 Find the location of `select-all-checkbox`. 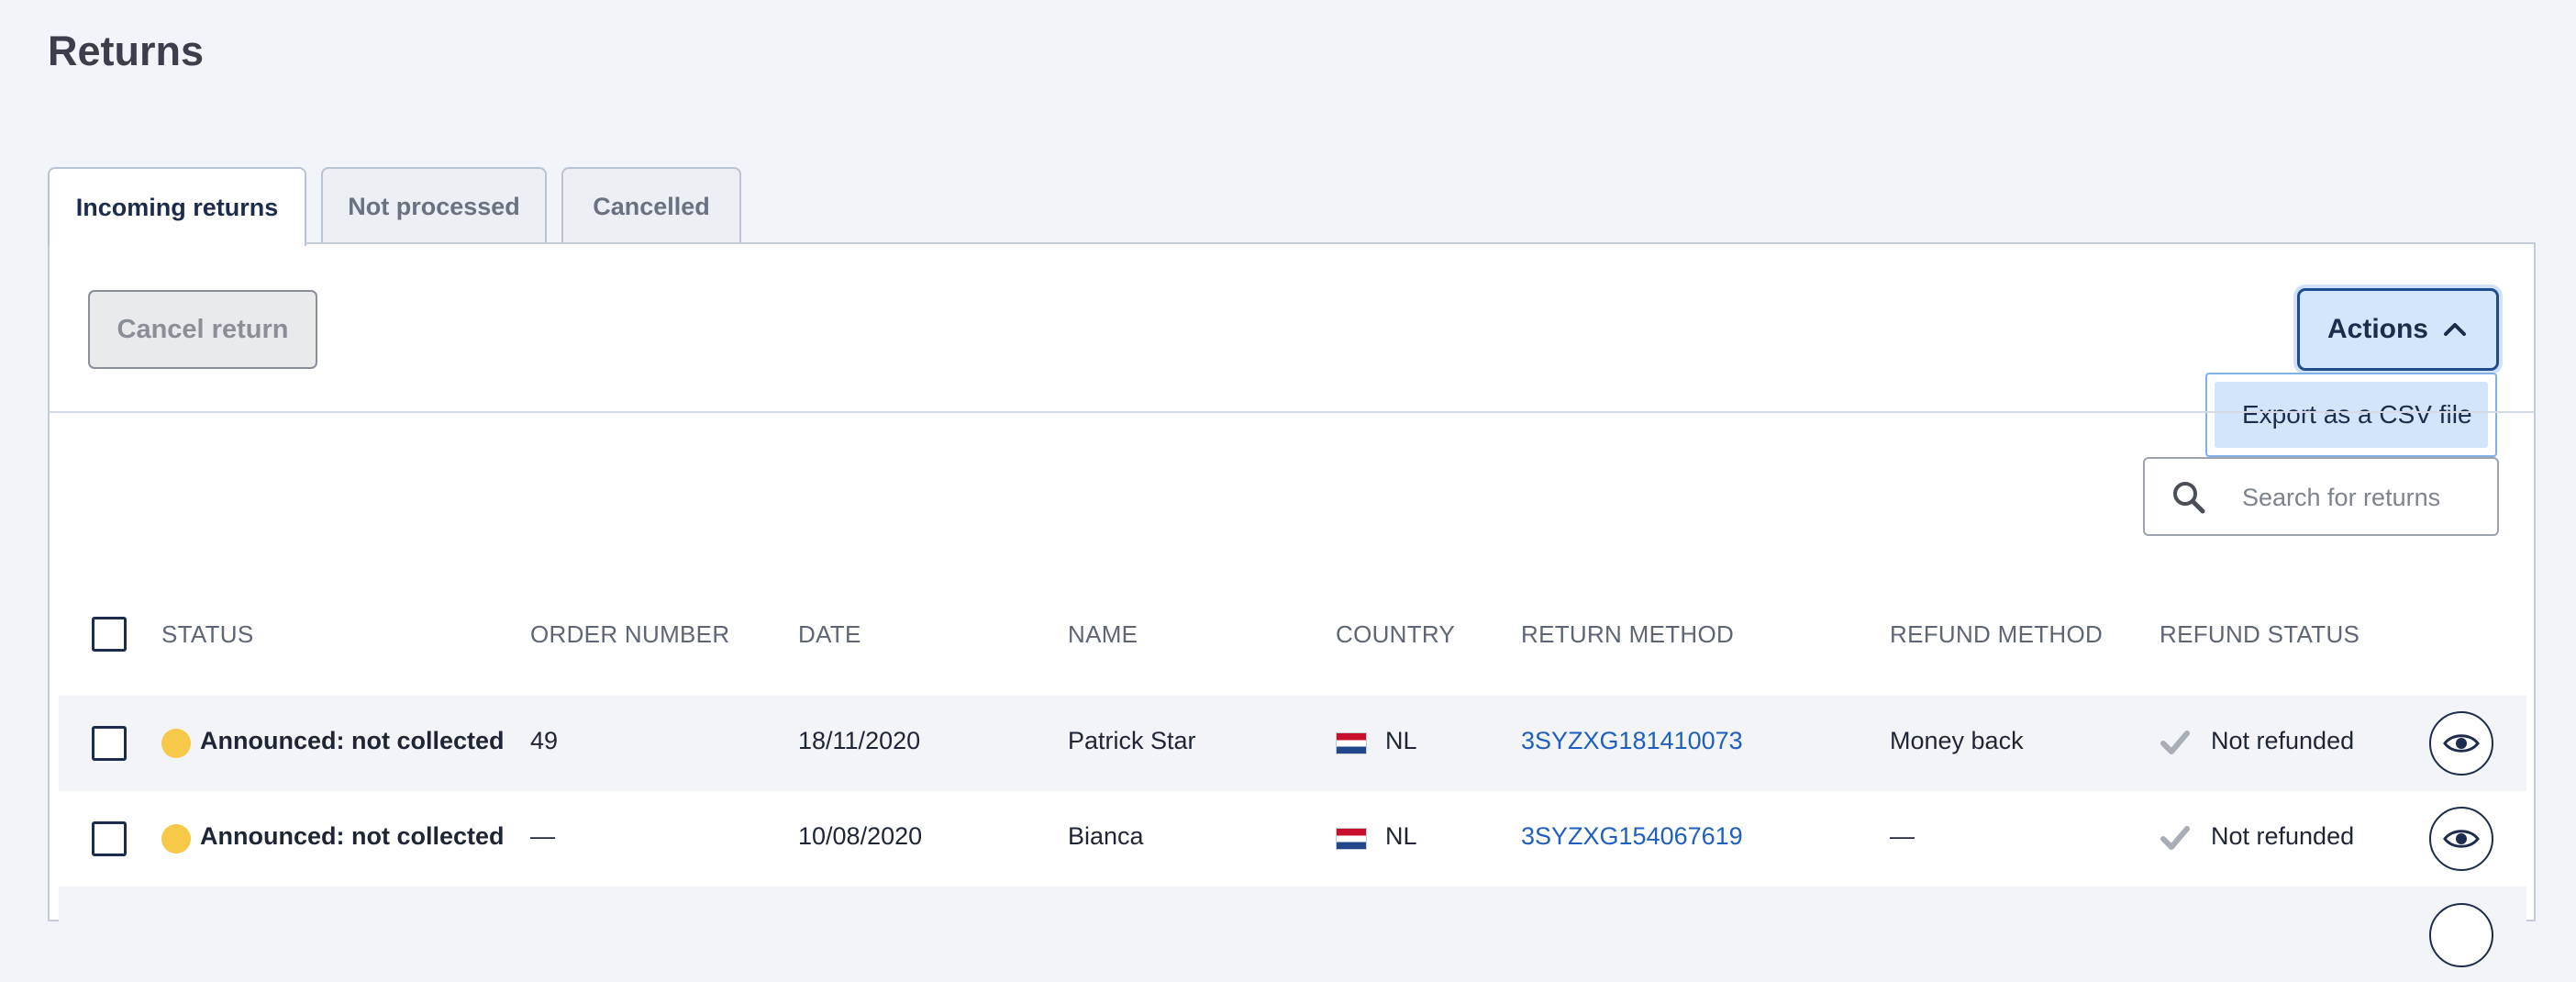

select-all-checkbox is located at coordinates (109, 634).